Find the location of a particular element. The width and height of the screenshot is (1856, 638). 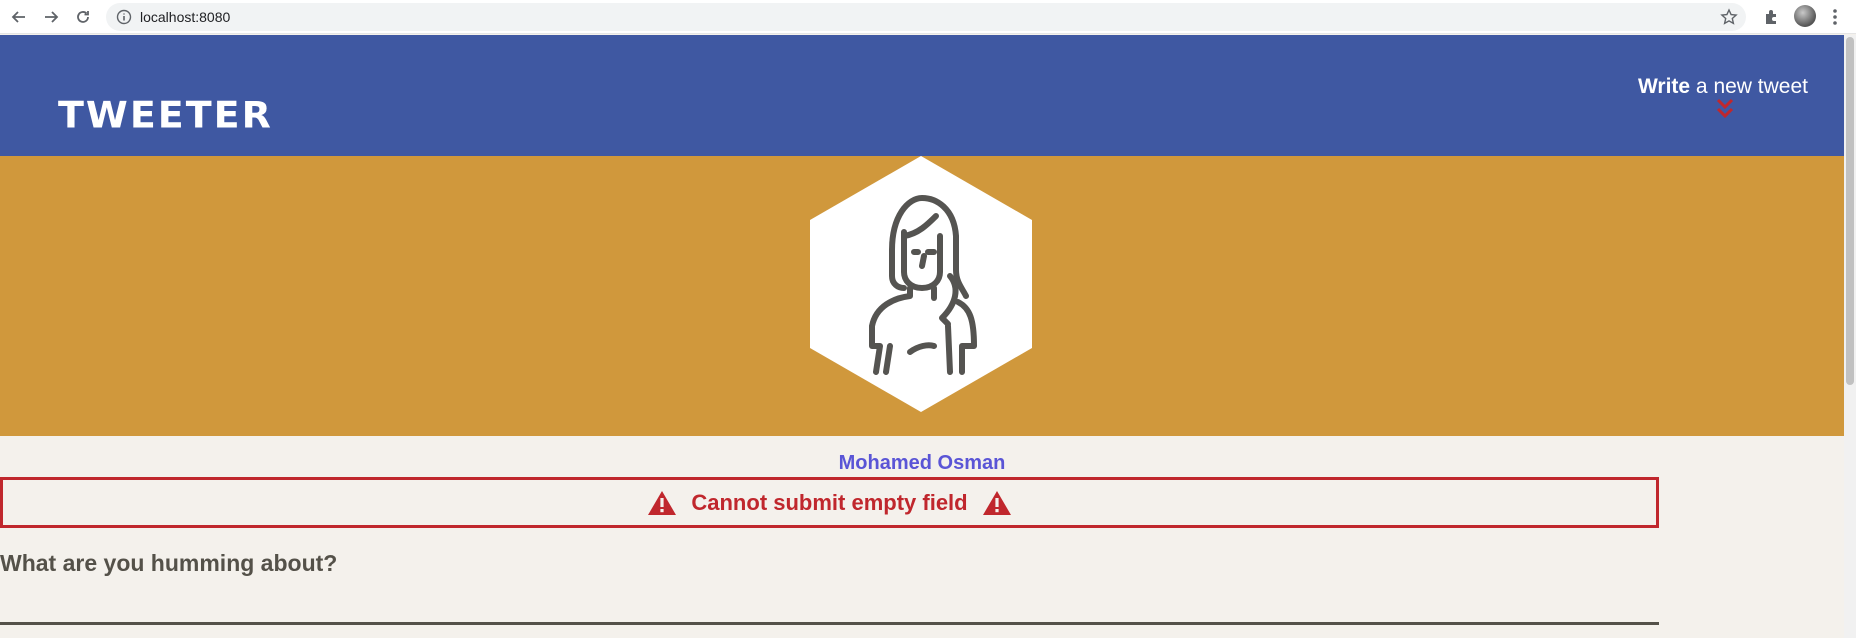

compose-label-light: a new tweet is located at coordinates (1749, 86).